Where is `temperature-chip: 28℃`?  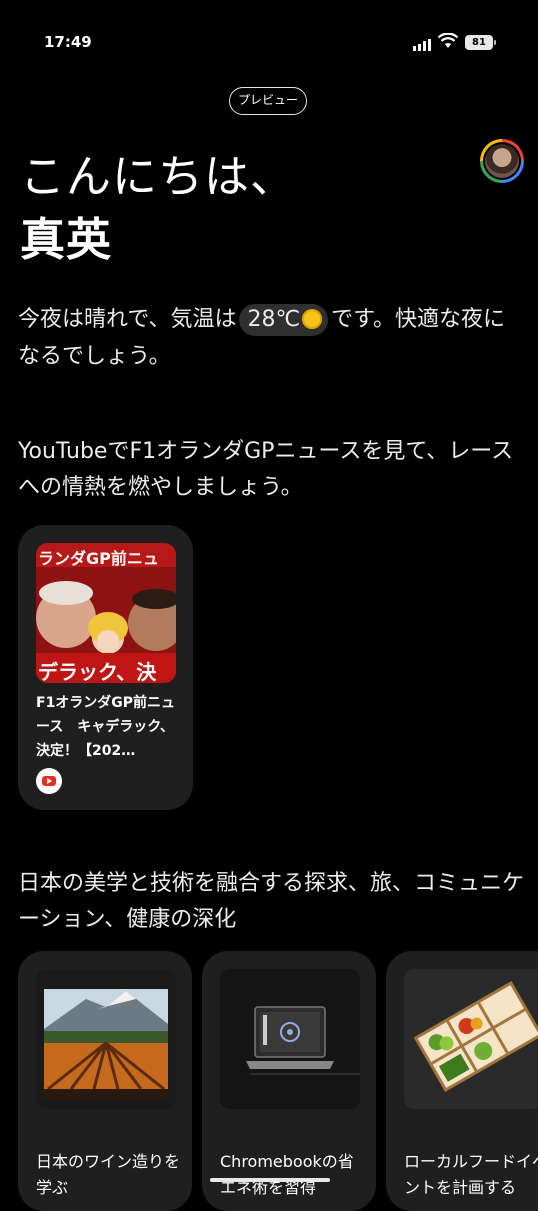 temperature-chip: 28℃ is located at coordinates (284, 320).